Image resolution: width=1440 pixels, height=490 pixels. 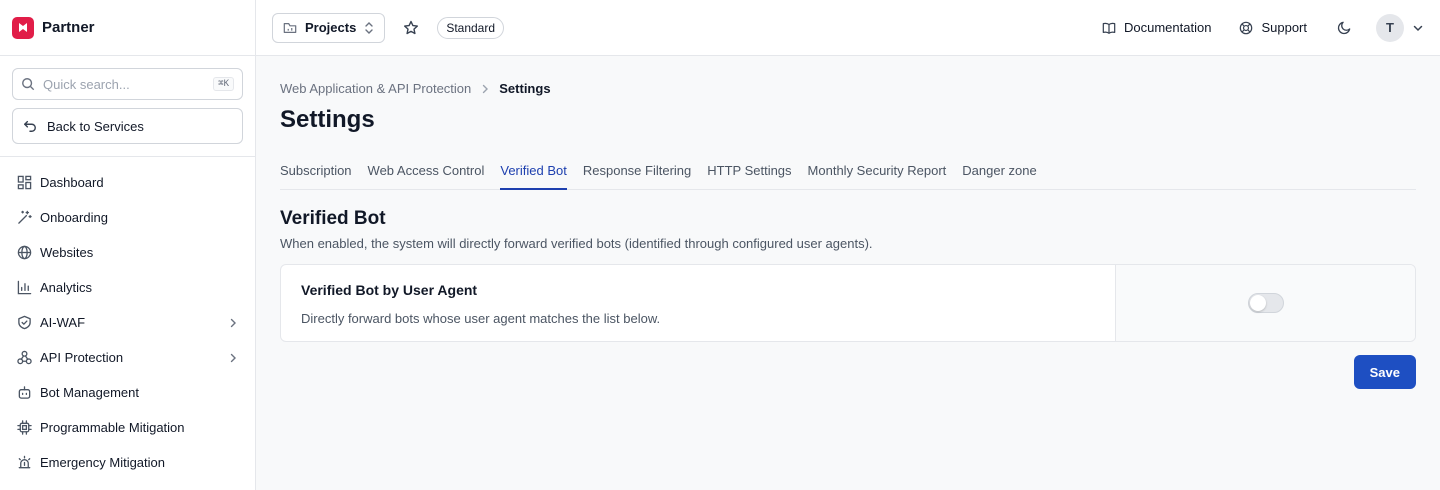 I want to click on brand-logo-icon, so click(x=23, y=27).